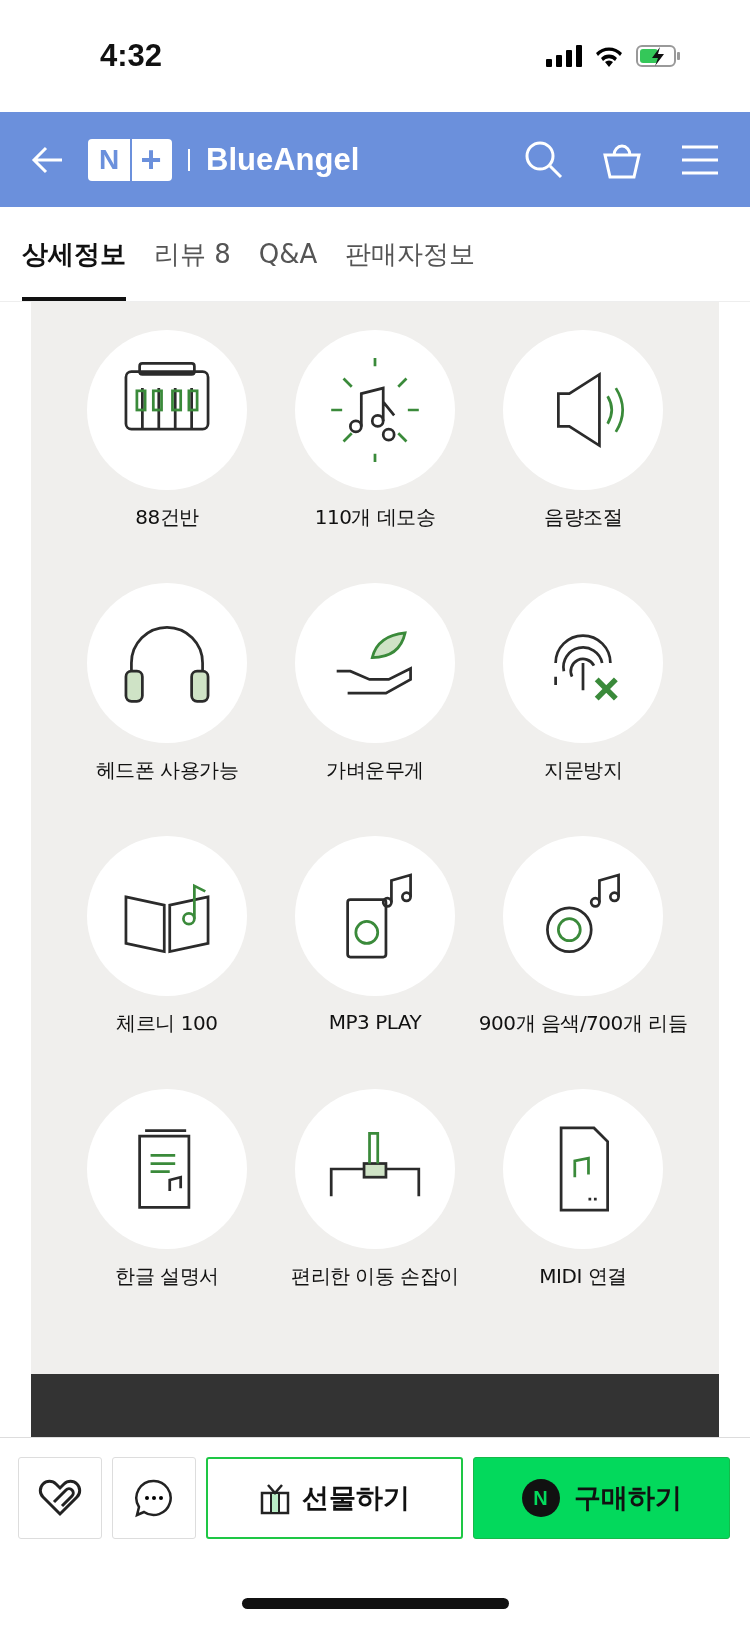 The width and height of the screenshot is (750, 1626). Describe the element at coordinates (540, 1498) in the screenshot. I see `naver-pay-logo: N` at that location.